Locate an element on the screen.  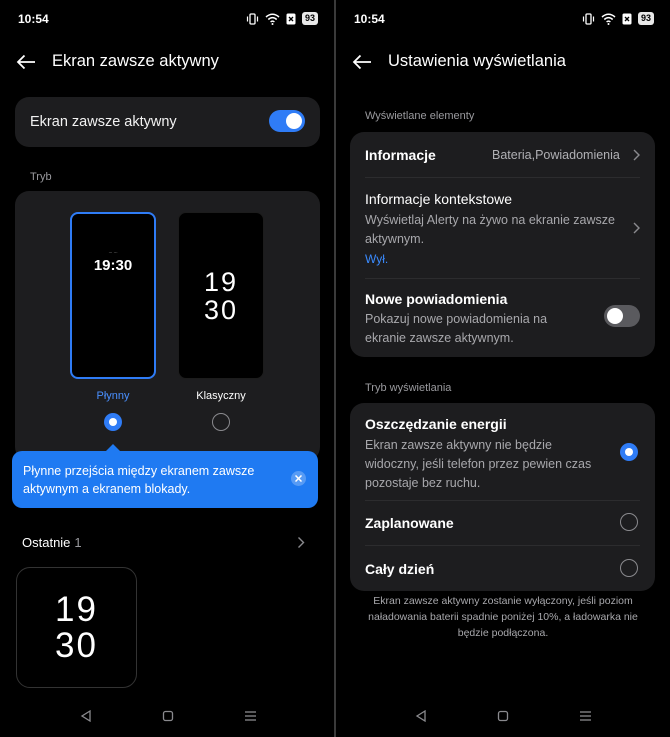
display-mode-section-label: Tryb wyświetlania is located at coordinates (408, 388).